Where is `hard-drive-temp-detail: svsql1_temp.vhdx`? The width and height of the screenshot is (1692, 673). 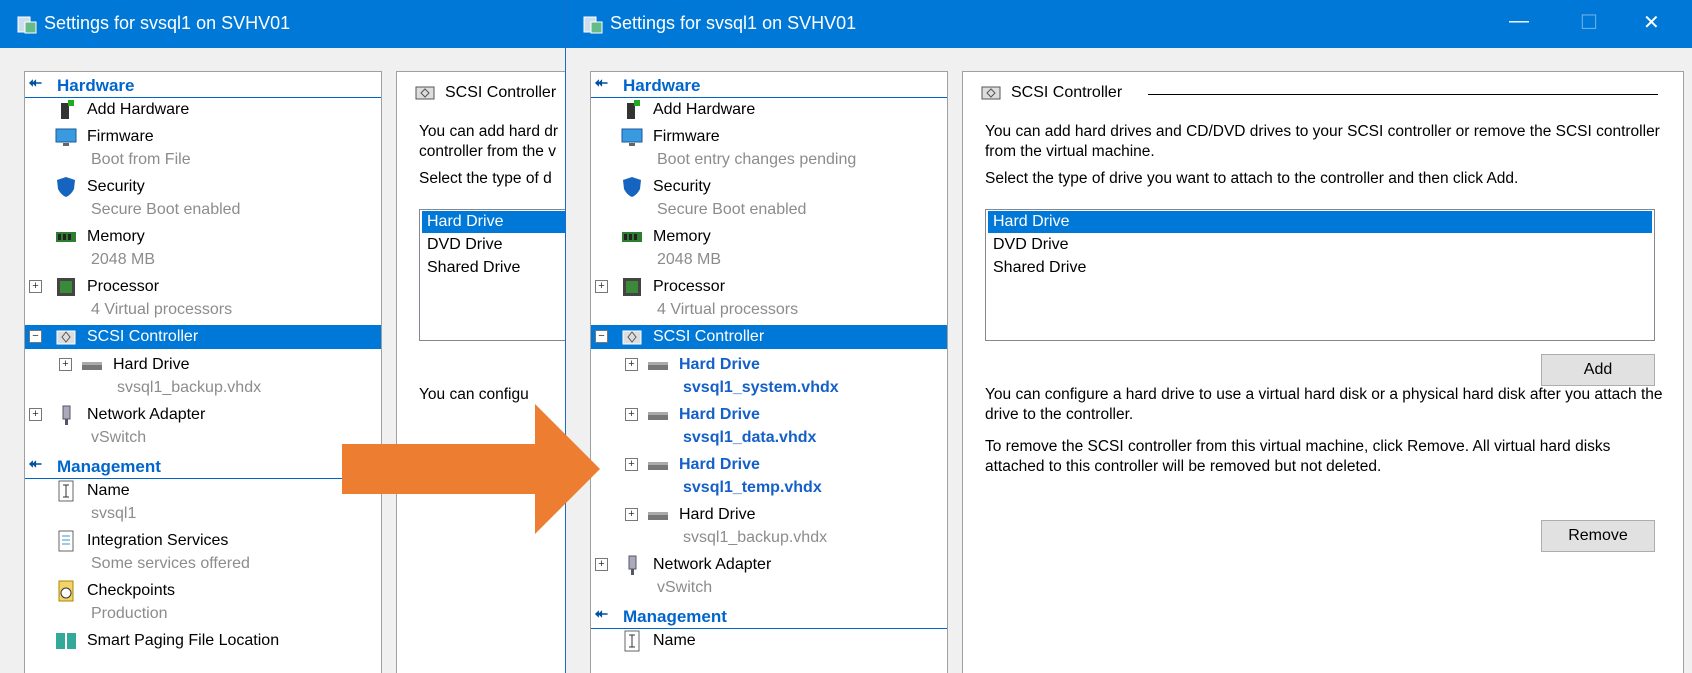 hard-drive-temp-detail: svsql1_temp.vhdx is located at coordinates (752, 487).